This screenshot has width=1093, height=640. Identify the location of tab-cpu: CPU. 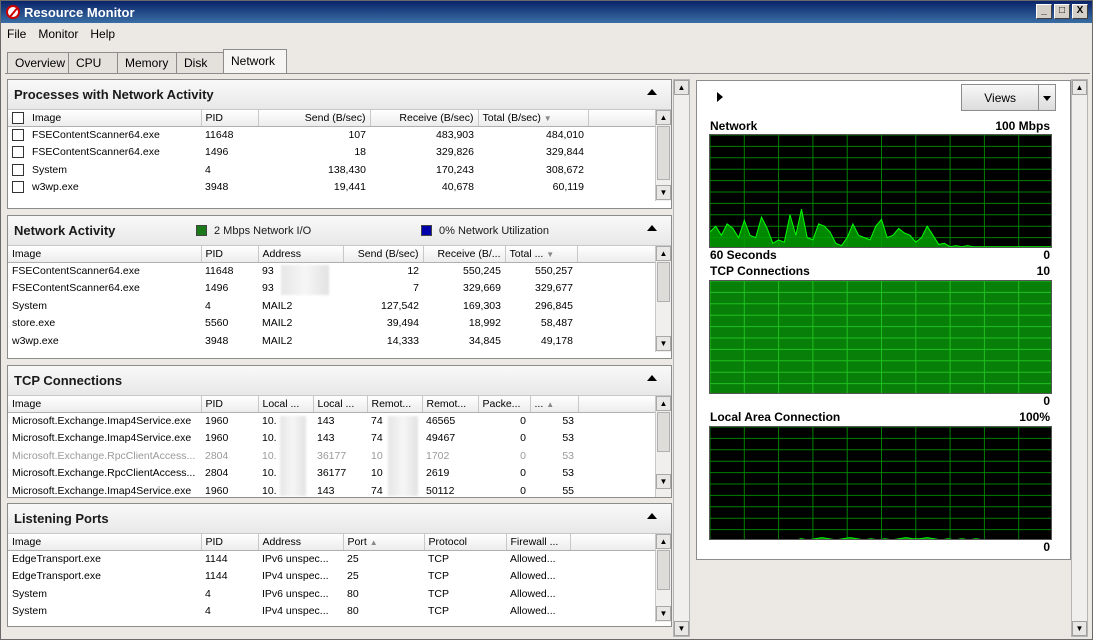
(93, 62).